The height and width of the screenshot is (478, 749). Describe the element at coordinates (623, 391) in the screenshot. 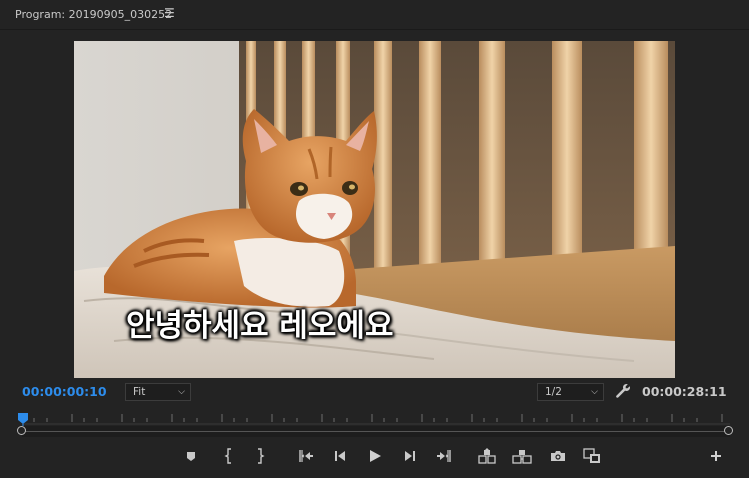

I see `wrench-icon` at that location.